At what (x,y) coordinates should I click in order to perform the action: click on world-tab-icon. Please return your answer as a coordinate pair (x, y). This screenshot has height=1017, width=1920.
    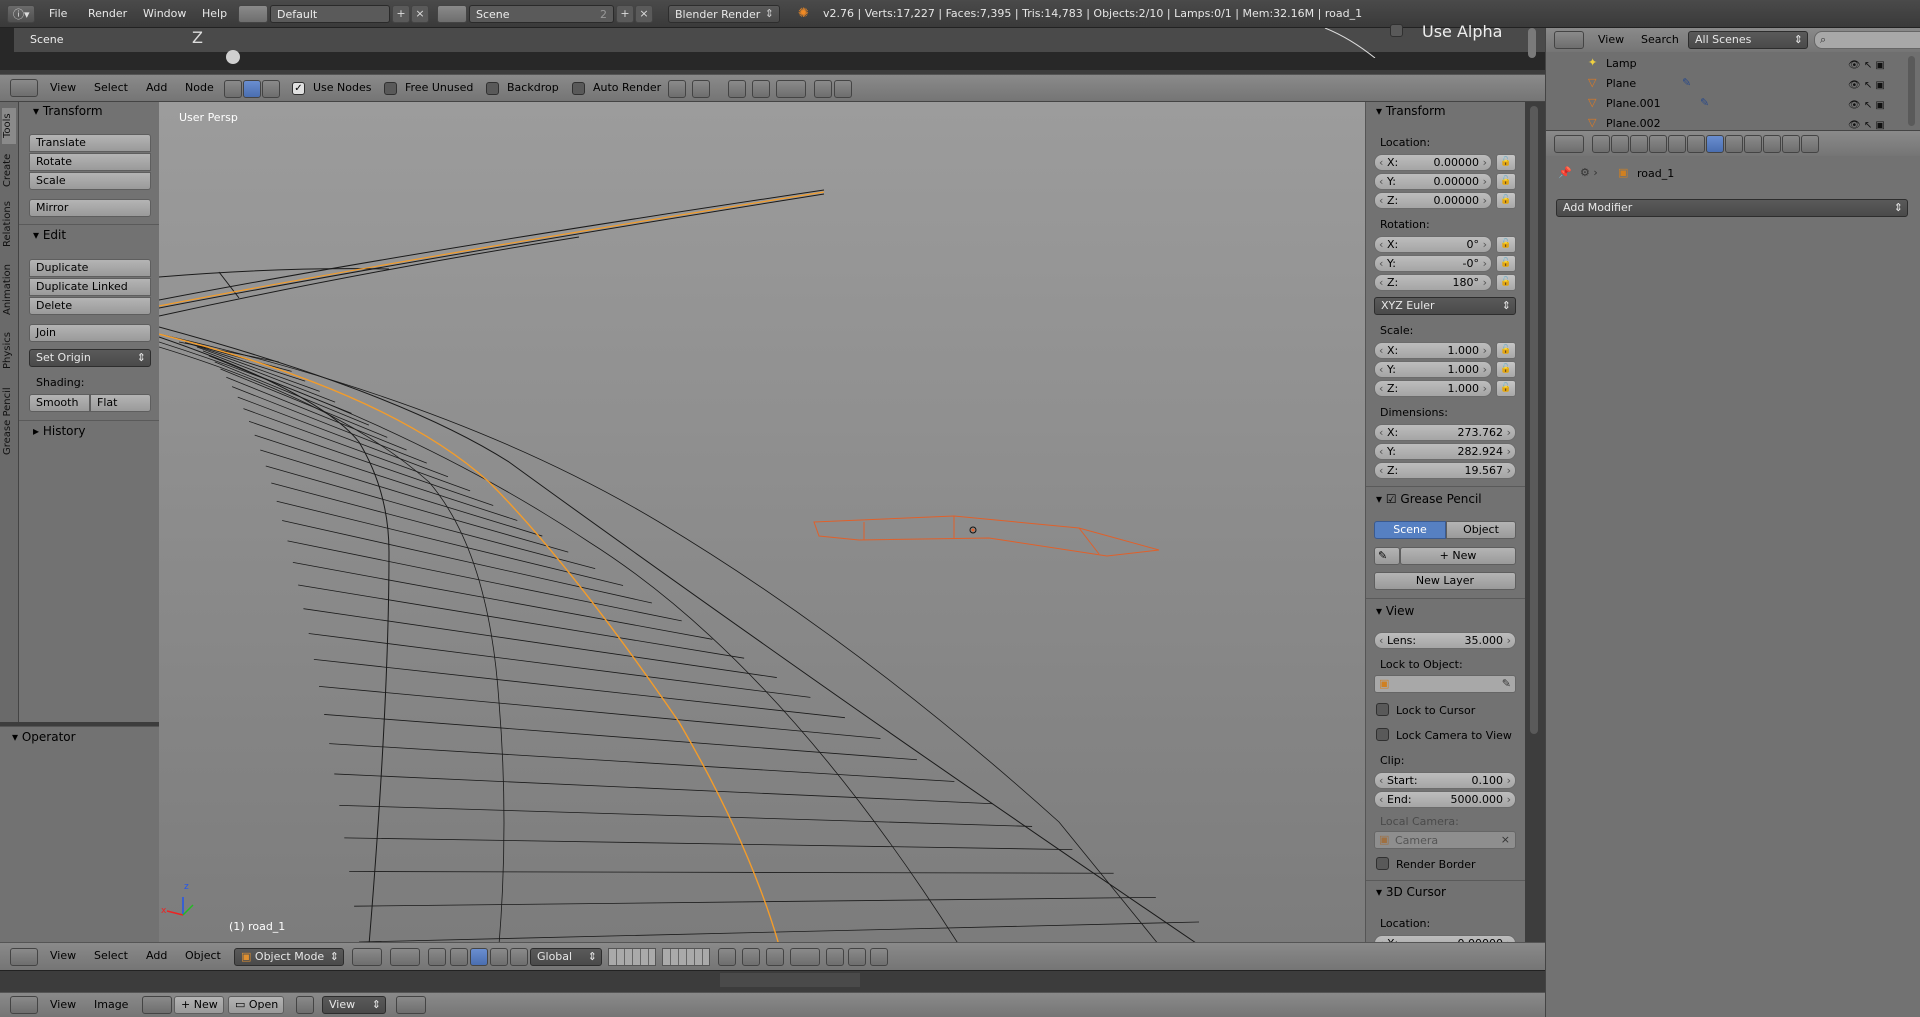
    Looking at the image, I should click on (1658, 144).